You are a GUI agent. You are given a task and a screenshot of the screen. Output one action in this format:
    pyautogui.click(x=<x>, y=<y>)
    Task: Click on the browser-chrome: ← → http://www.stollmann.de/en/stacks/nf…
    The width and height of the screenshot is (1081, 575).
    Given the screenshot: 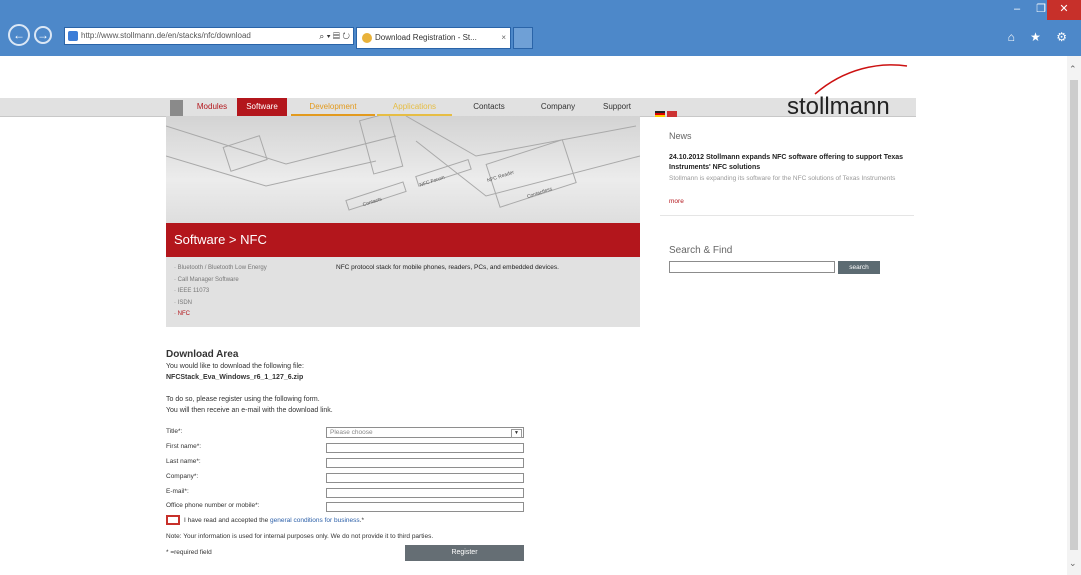 What is the action you would take?
    pyautogui.click(x=540, y=28)
    